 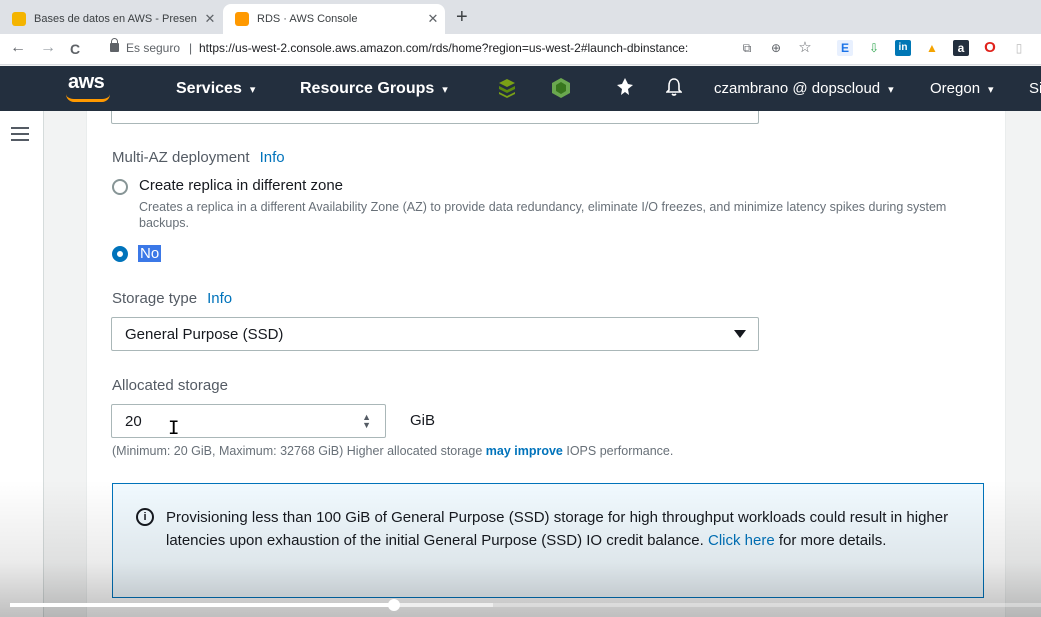 What do you see at coordinates (747, 48) in the screenshot?
I see `translate-icon: ⧉` at bounding box center [747, 48].